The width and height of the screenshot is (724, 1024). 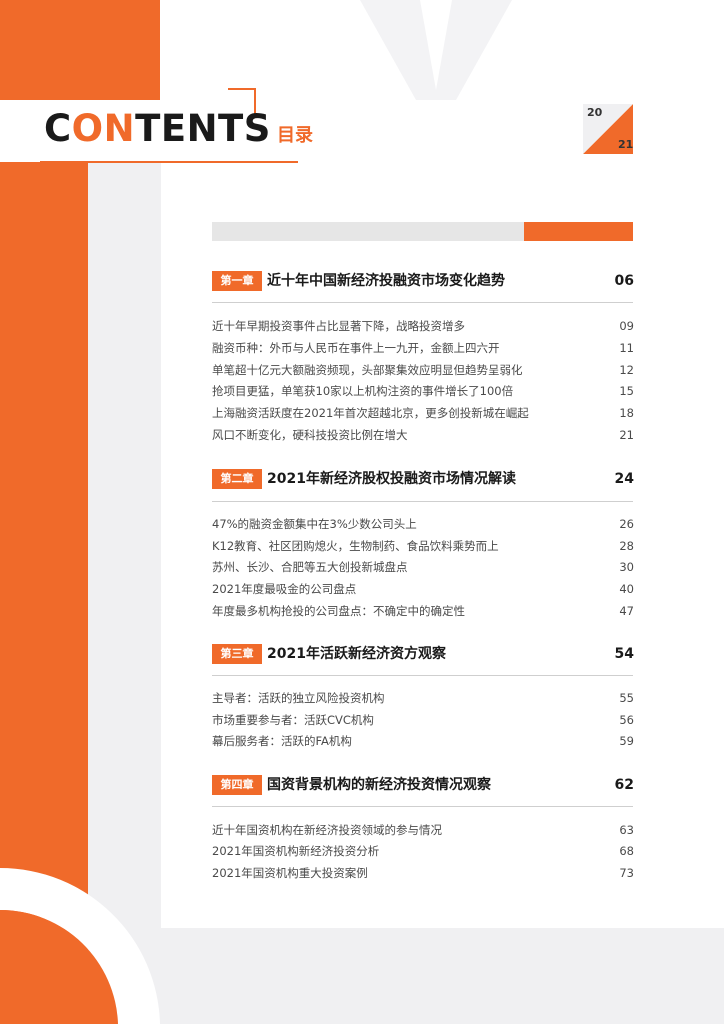 I want to click on chapter-1-heading: 第一章 近十年中国新经济投融资市场变化趋势 06, so click(x=423, y=281).